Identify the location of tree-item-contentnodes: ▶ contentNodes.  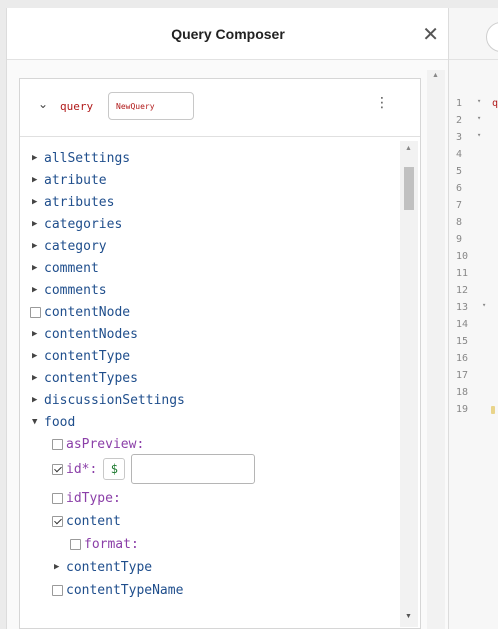
(85, 334).